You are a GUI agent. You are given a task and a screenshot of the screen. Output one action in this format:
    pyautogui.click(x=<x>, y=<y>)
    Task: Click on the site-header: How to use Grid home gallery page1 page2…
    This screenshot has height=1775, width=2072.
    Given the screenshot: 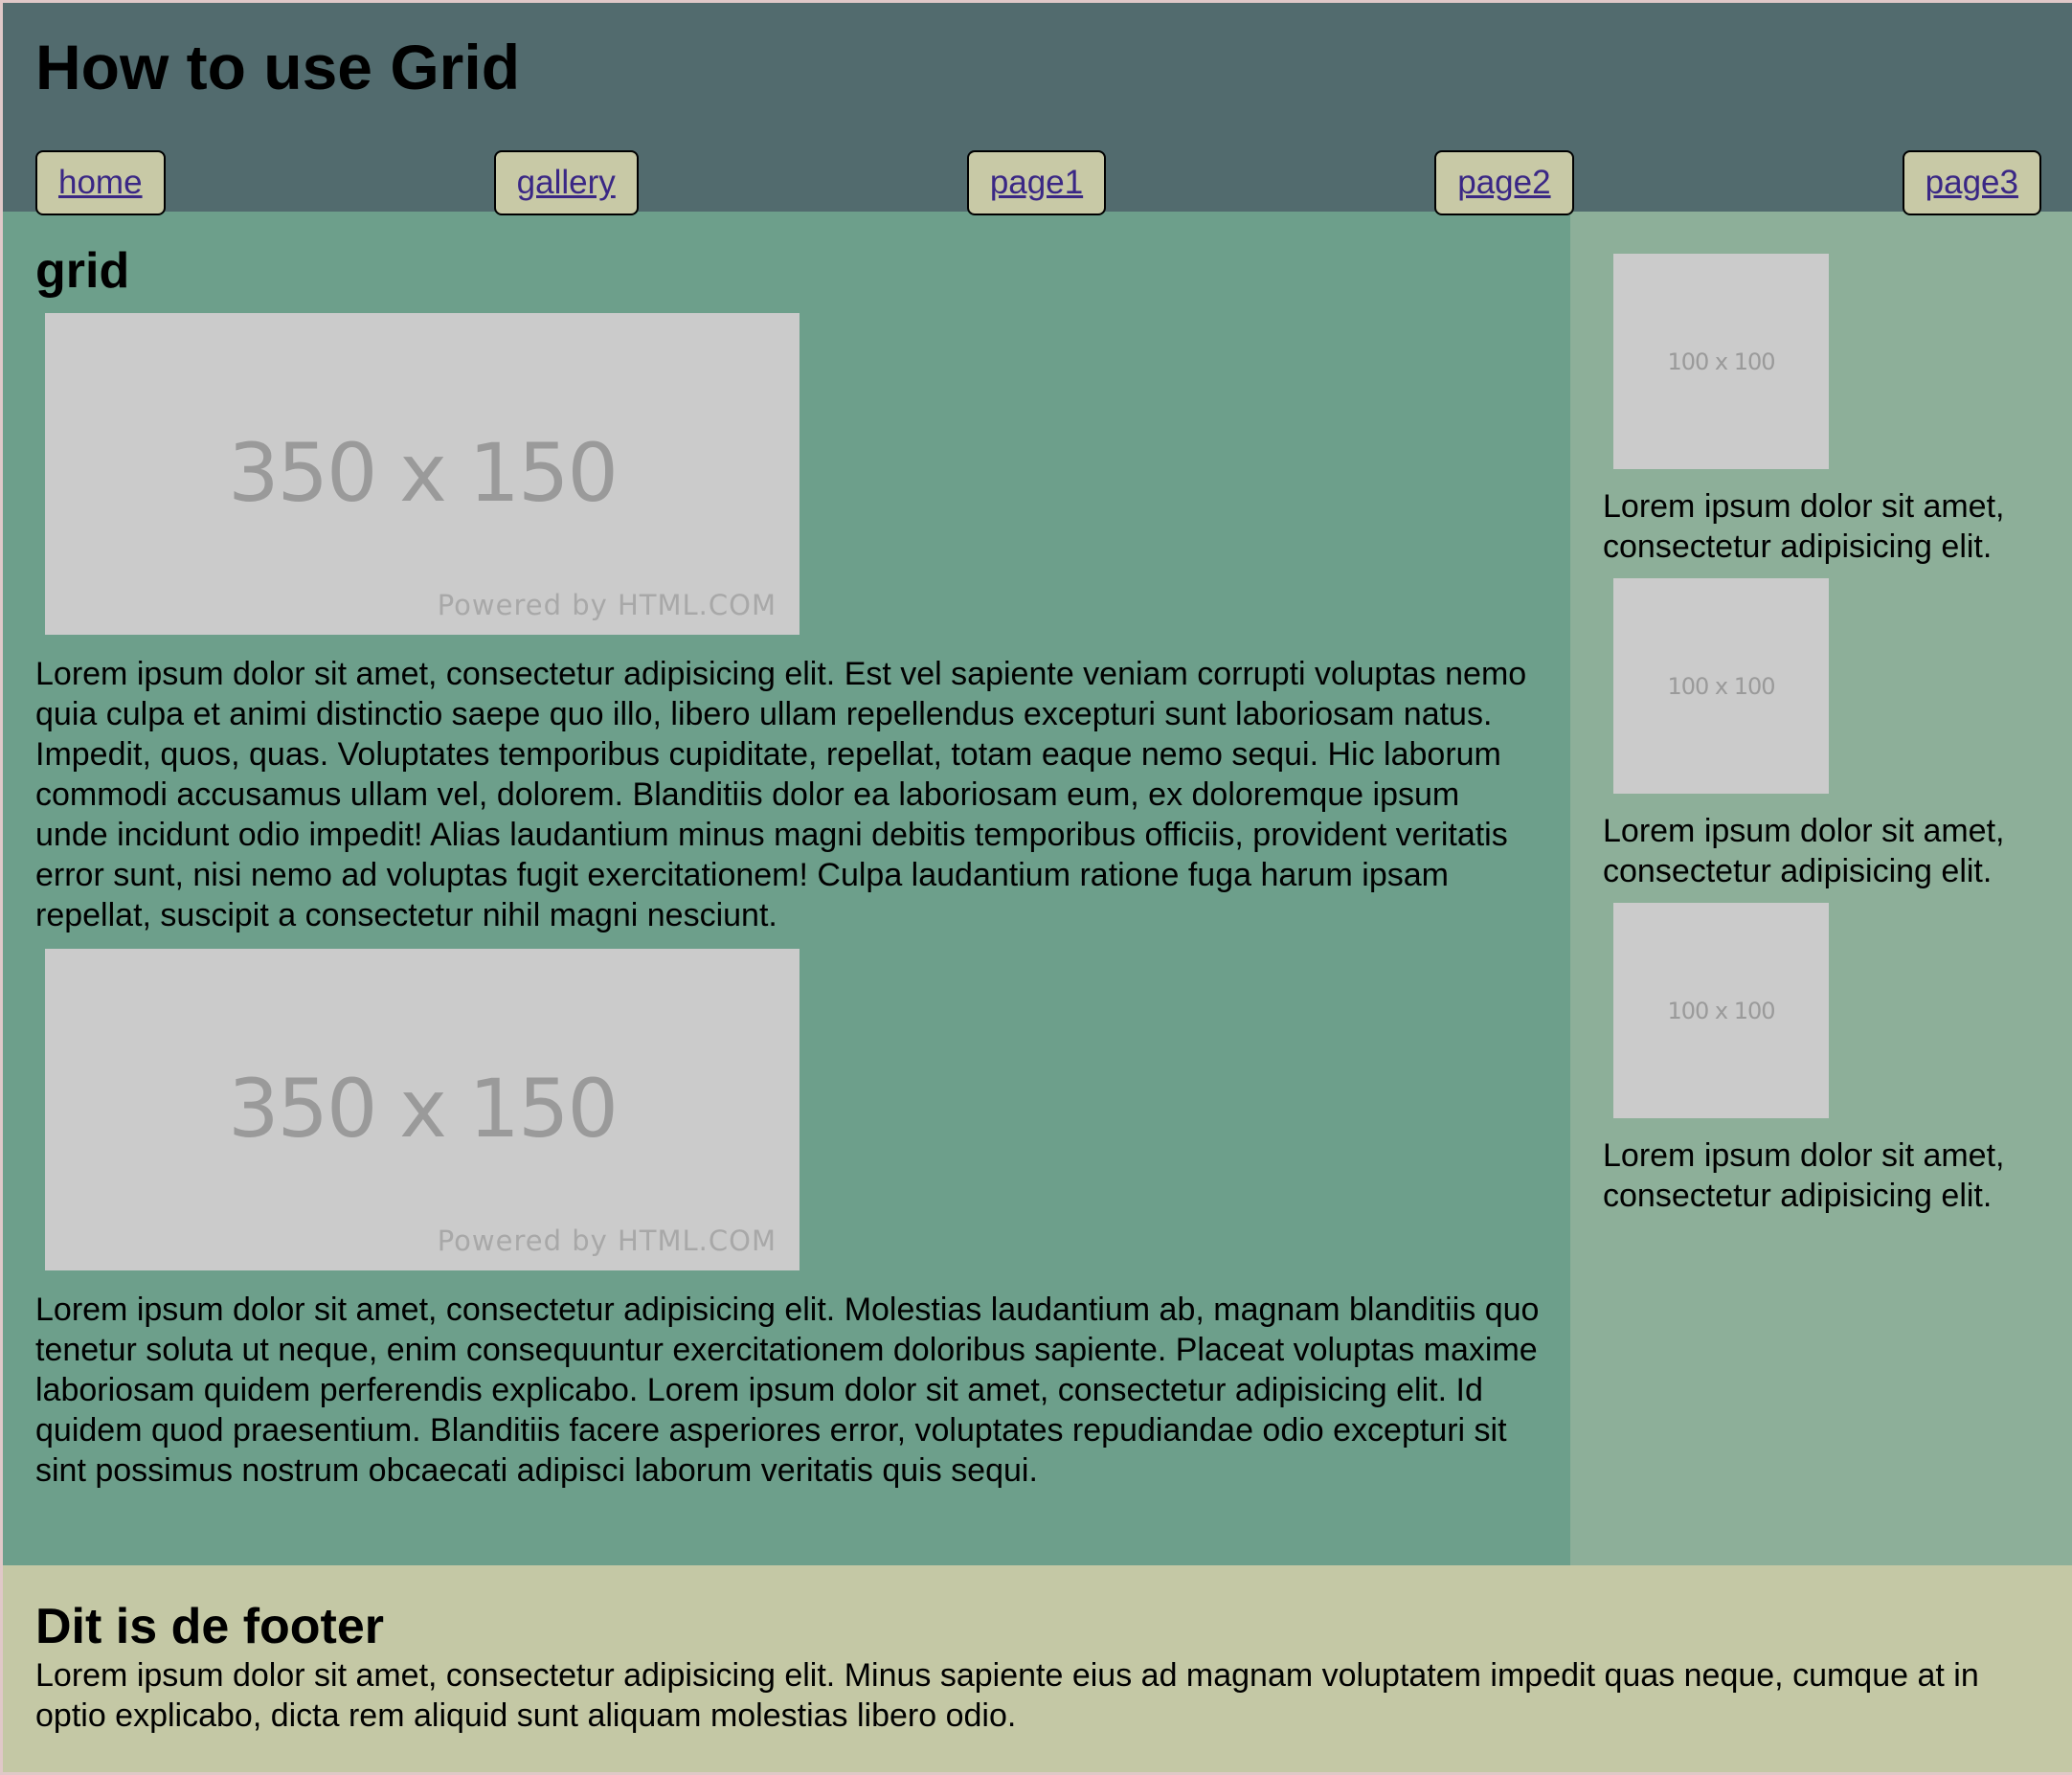 What is the action you would take?
    pyautogui.click(x=1037, y=109)
    